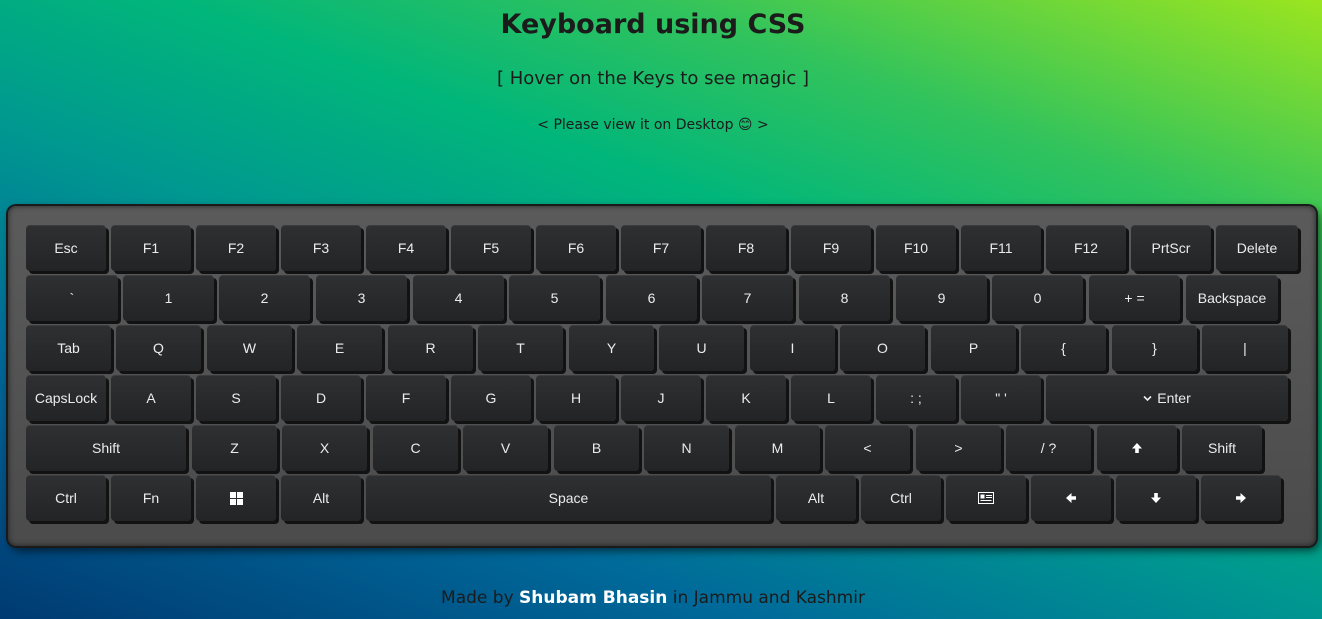  What do you see at coordinates (637, 125) in the screenshot?
I see `note-prefix: < Please view it on Desktop` at bounding box center [637, 125].